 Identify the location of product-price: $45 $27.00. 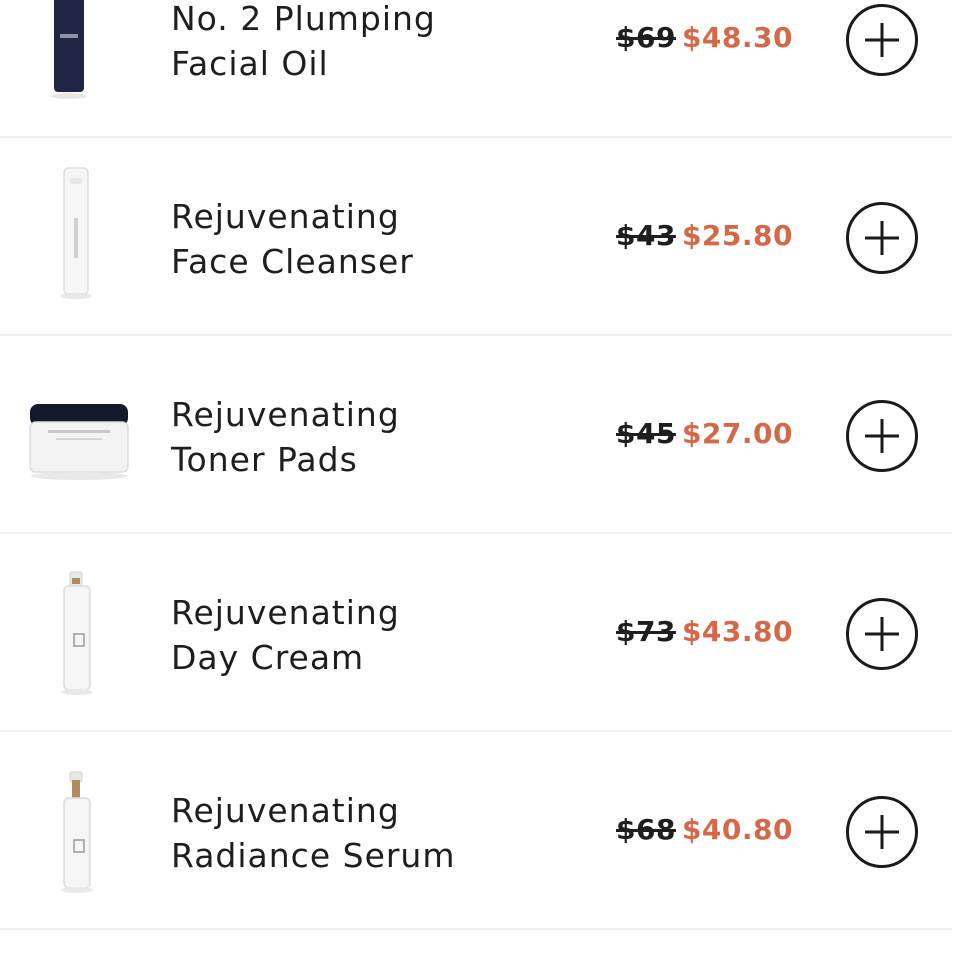
(704, 434).